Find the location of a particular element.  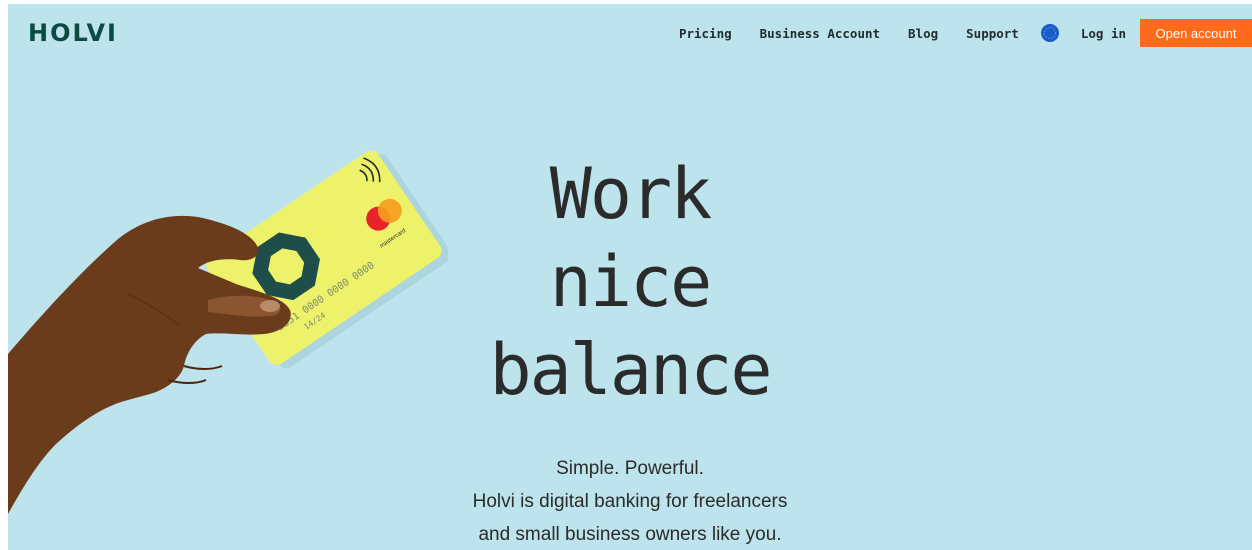

nav-business-account: Business Account is located at coordinates (820, 33).